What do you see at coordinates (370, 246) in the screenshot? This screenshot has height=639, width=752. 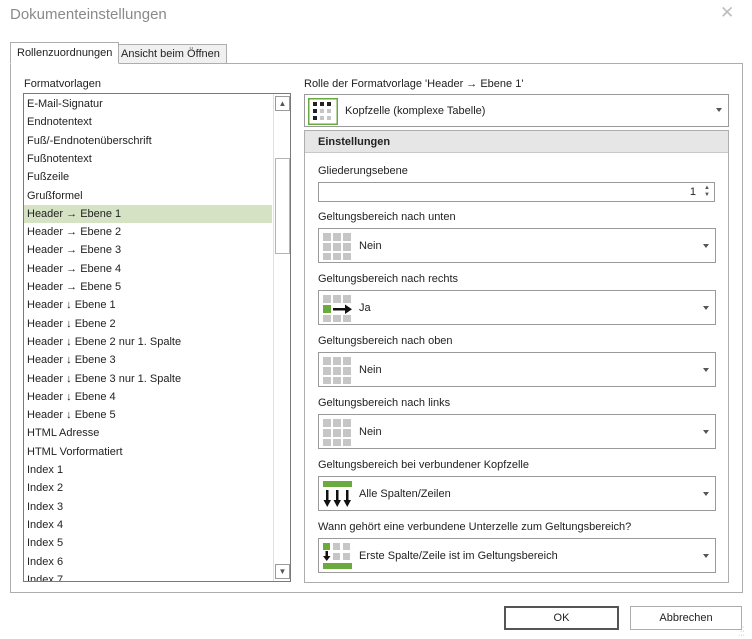 I see `scope-down-value: Nein` at bounding box center [370, 246].